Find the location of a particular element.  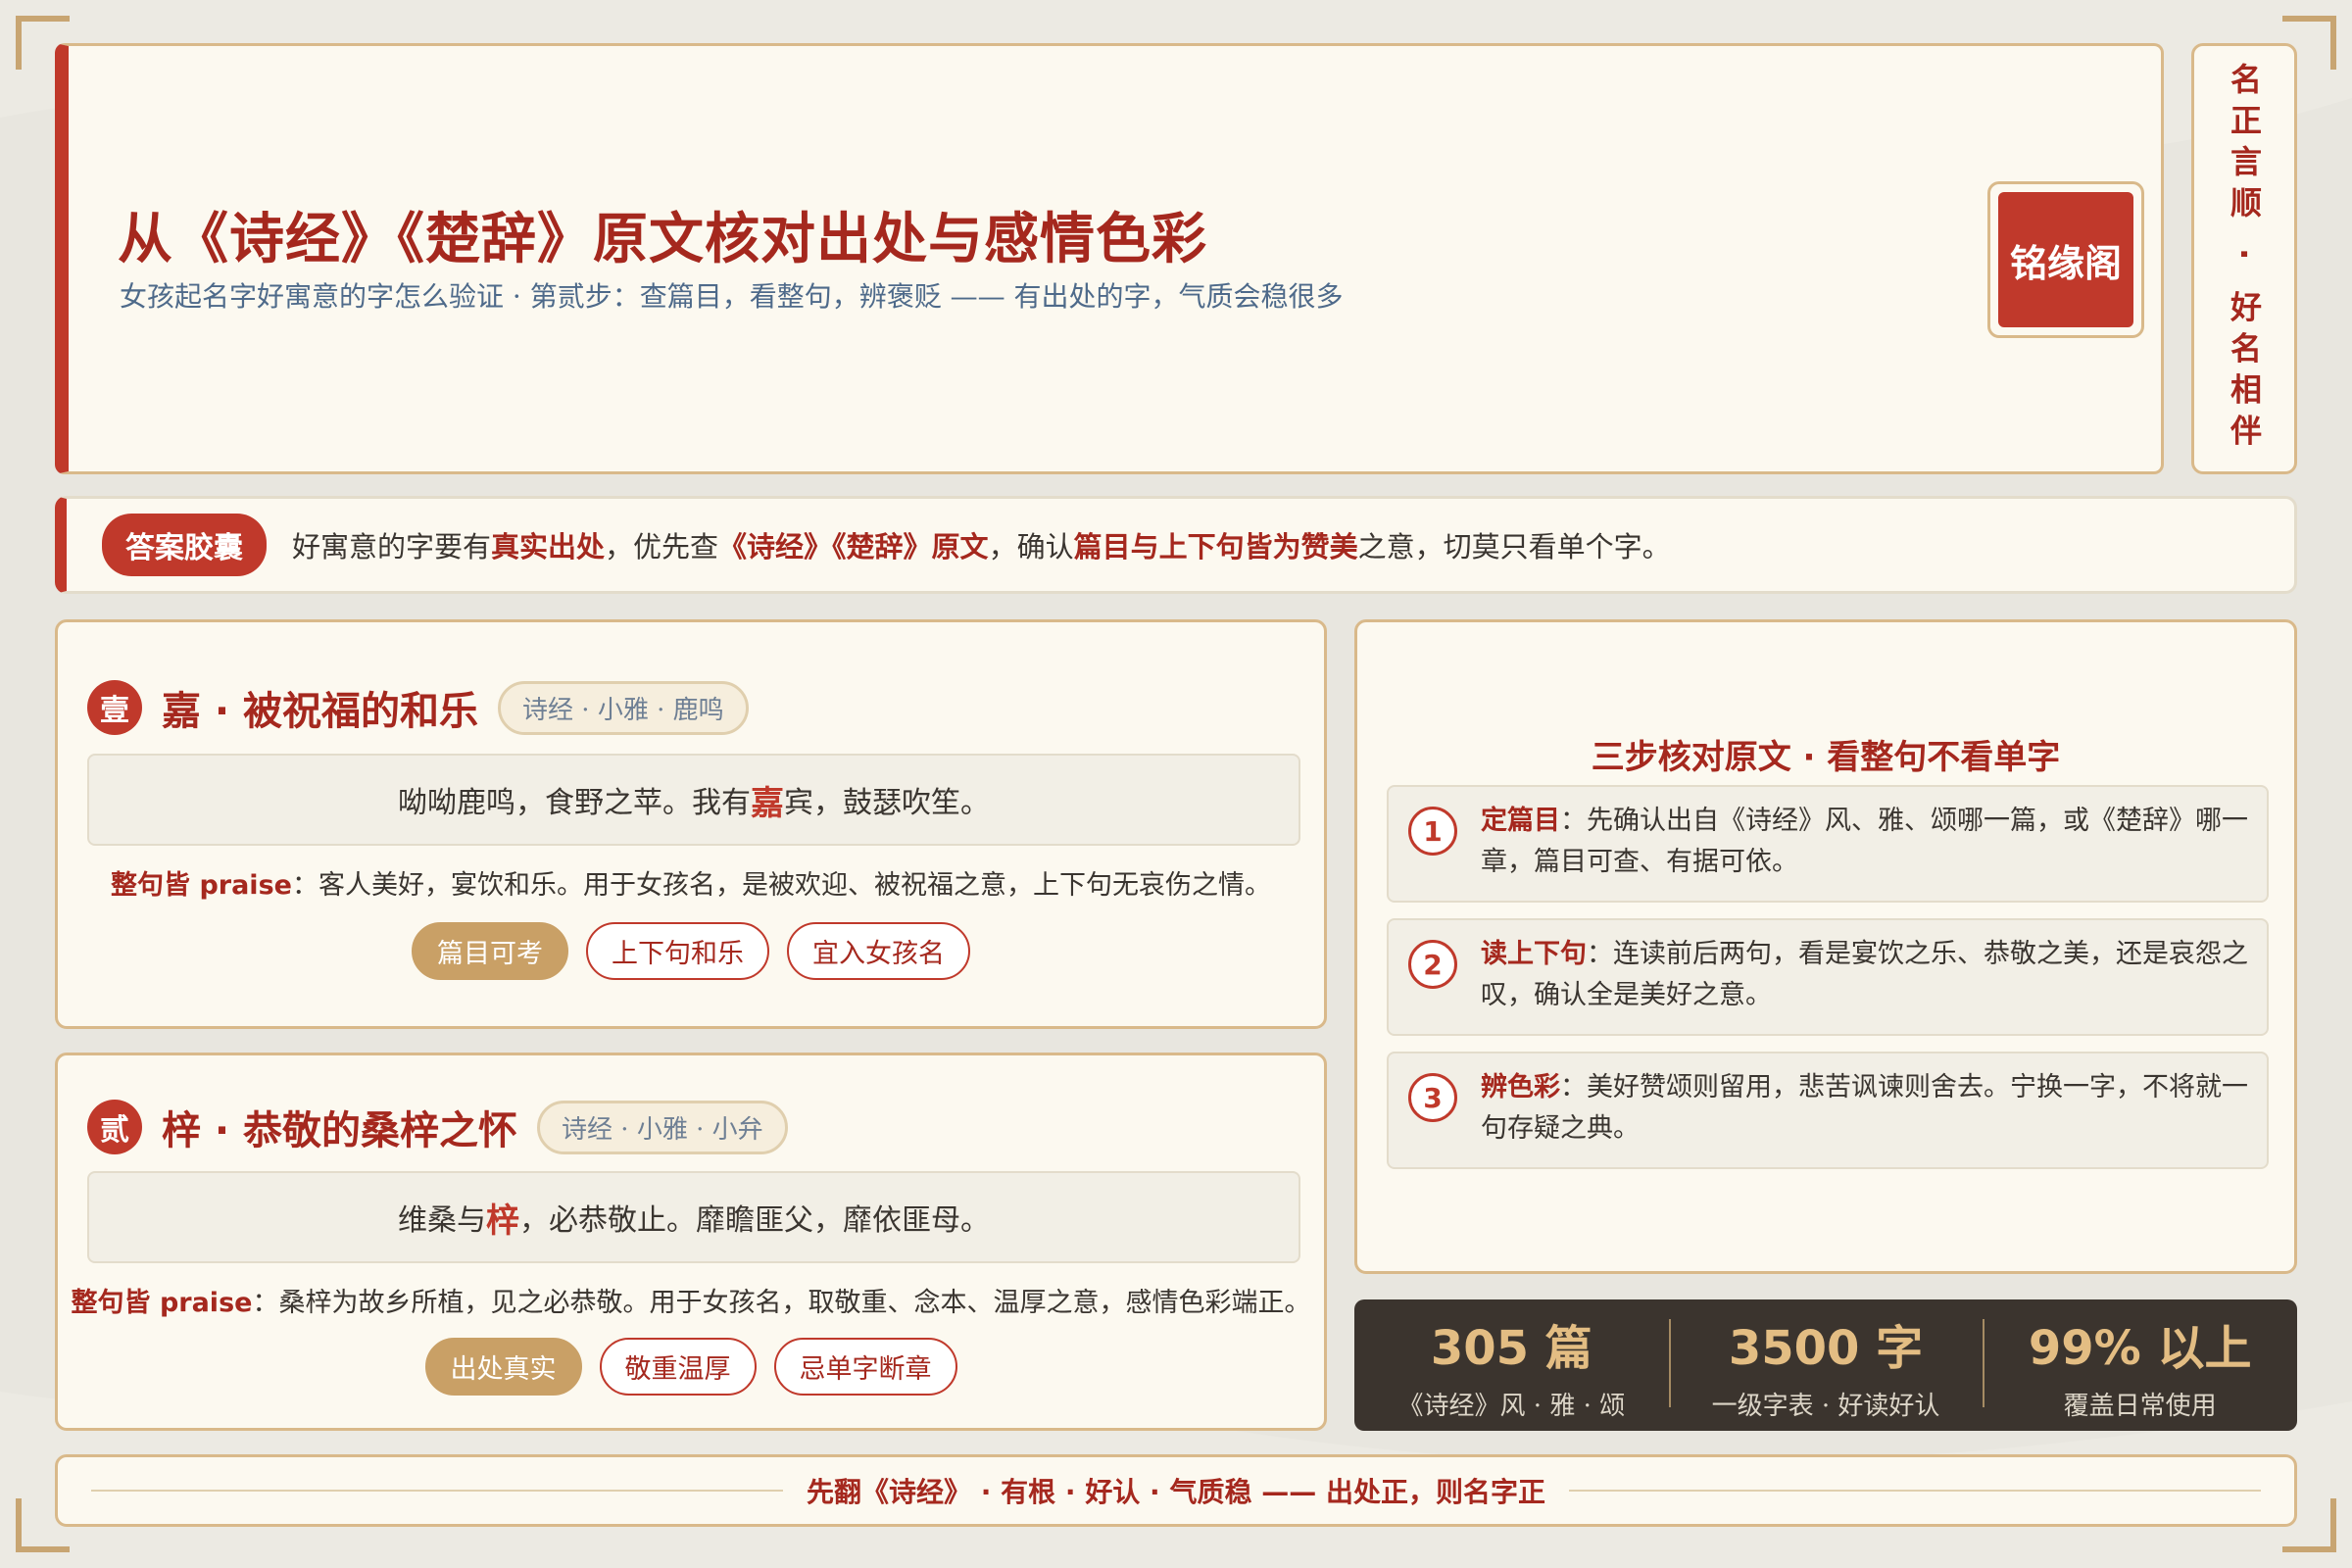

card-header: 壹 嘉 · 被祝福的和乐 诗经 · 小雅 · 鹿鸣 is located at coordinates (418, 707).